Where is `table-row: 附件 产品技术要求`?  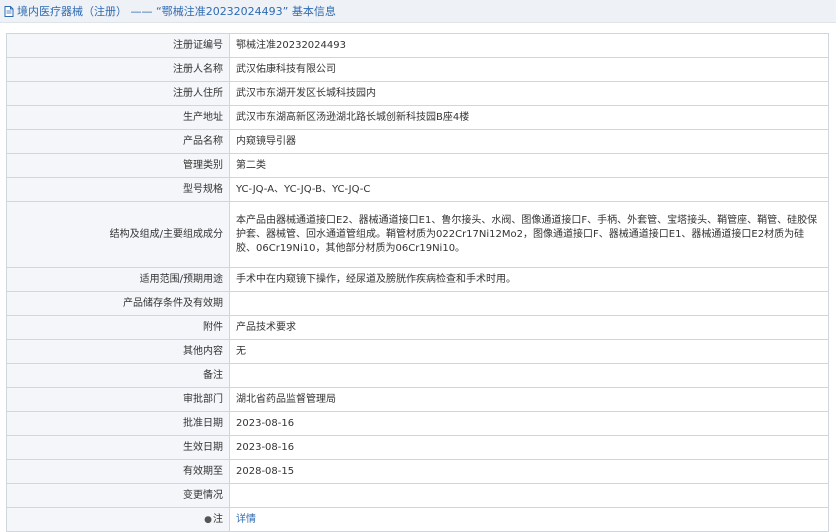 table-row: 附件 产品技术要求 is located at coordinates (417, 327).